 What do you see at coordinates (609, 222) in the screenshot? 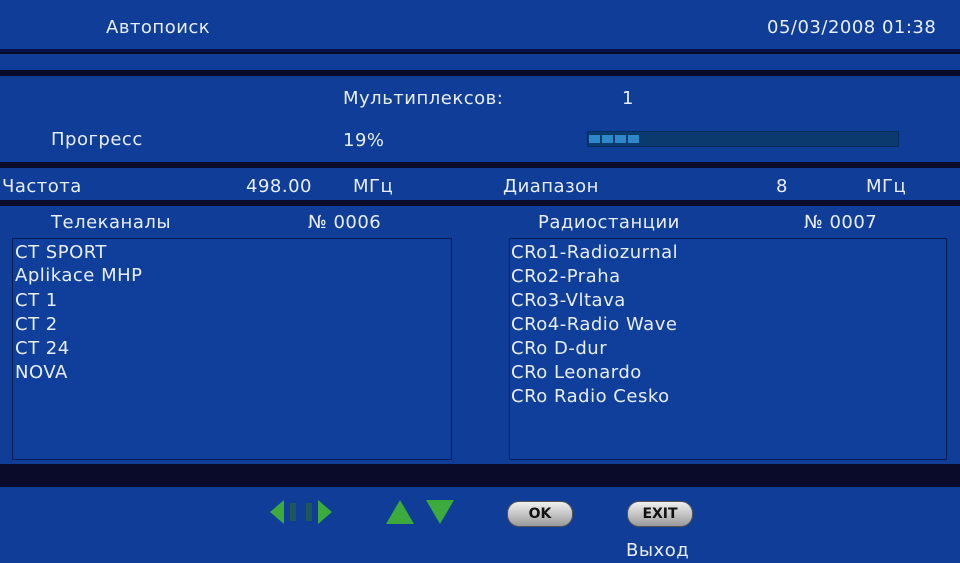
I see `radio-list-header: Радиостанции` at bounding box center [609, 222].